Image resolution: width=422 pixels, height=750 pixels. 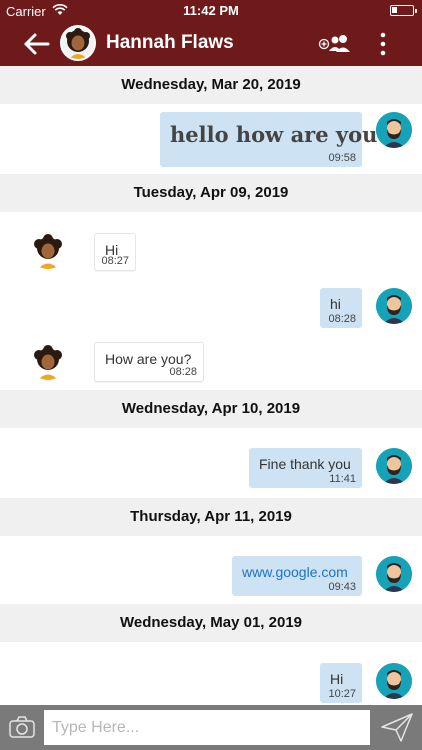 I want to click on message-text: Hi, so click(x=337, y=679).